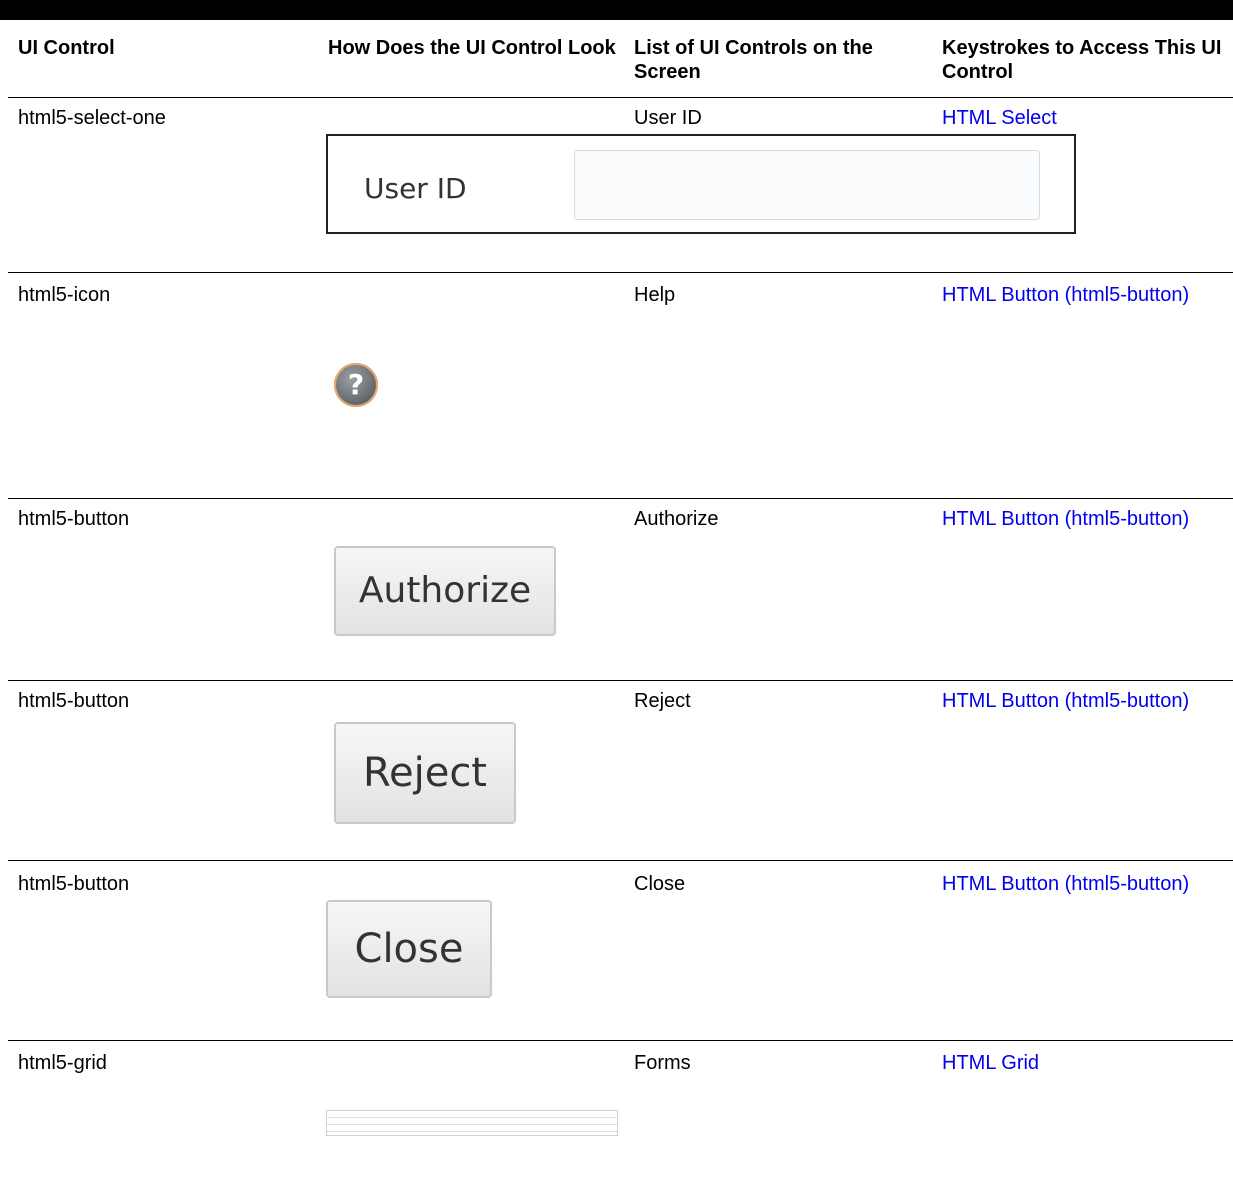 The width and height of the screenshot is (1233, 1203). What do you see at coordinates (668, 118) in the screenshot?
I see `row1-screen-name: User ID` at bounding box center [668, 118].